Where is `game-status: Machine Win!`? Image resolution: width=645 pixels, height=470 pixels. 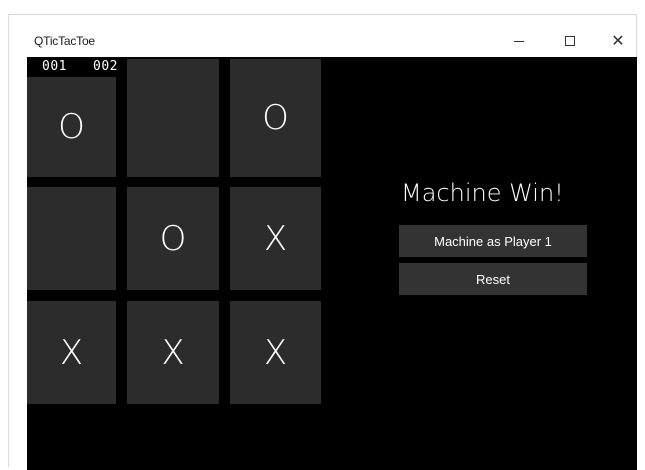
game-status: Machine Win! is located at coordinates (482, 193).